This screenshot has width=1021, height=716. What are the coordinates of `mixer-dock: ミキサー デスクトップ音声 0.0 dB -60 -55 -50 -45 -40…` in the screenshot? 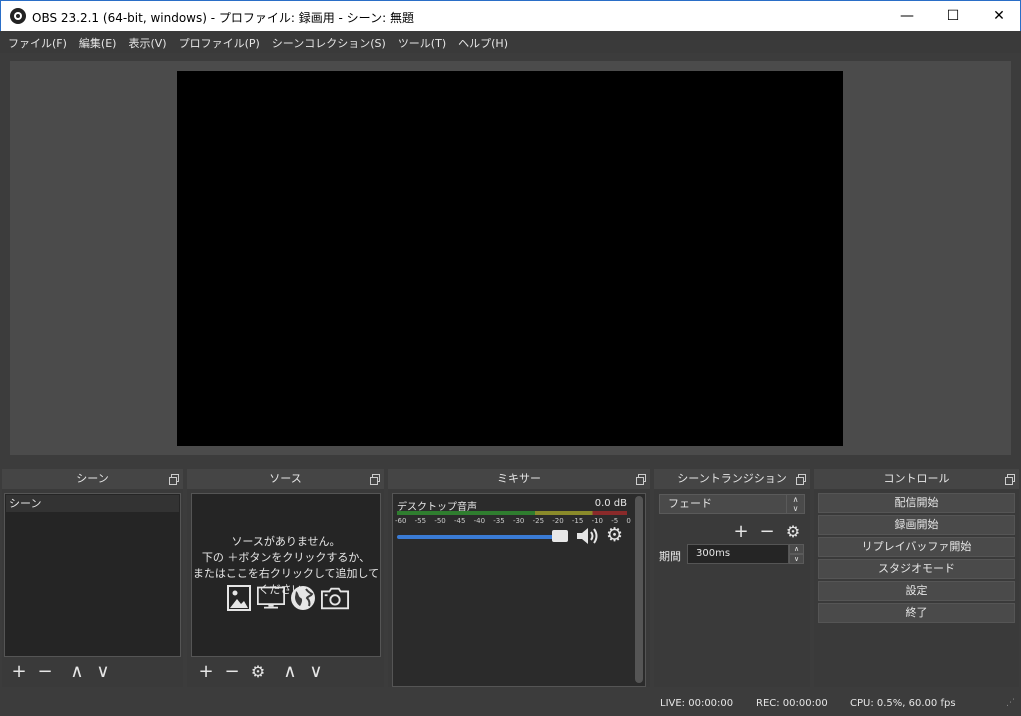 It's located at (519, 578).